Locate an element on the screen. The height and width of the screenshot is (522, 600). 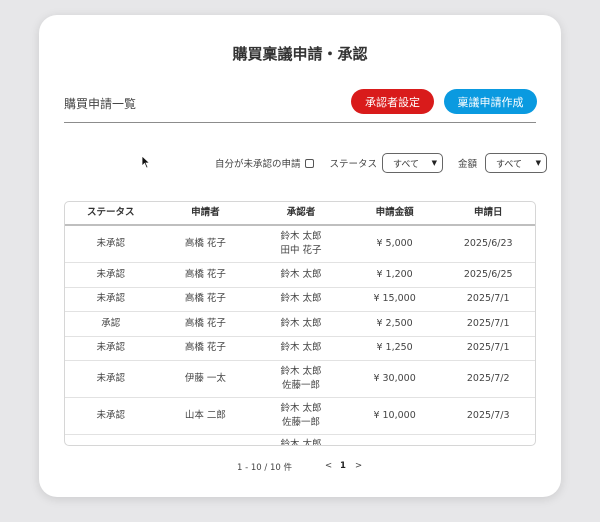
table-row: 未承認 伊藤 一太 鈴木 太郎 佐藤一郎 ¥ 30,000 2025/7/2 is located at coordinates (300, 379).